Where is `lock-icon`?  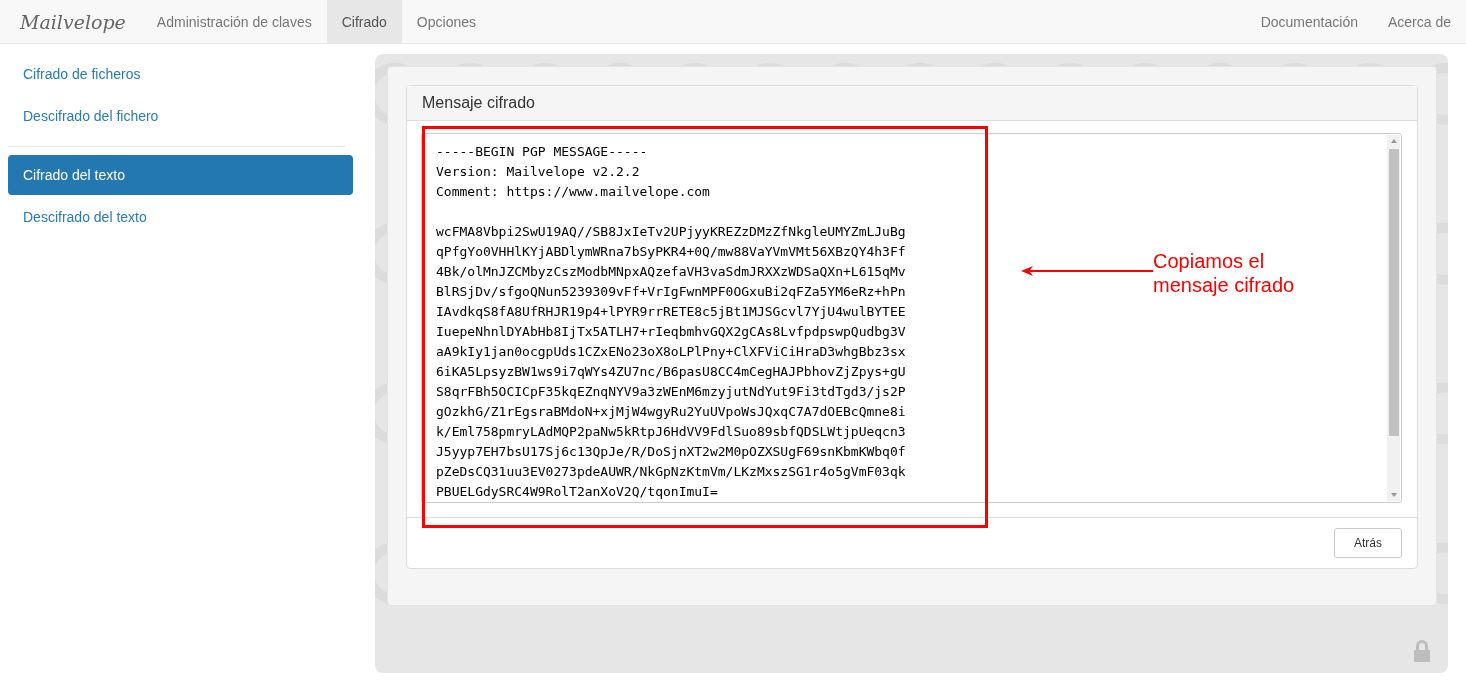
lock-icon is located at coordinates (1422, 651).